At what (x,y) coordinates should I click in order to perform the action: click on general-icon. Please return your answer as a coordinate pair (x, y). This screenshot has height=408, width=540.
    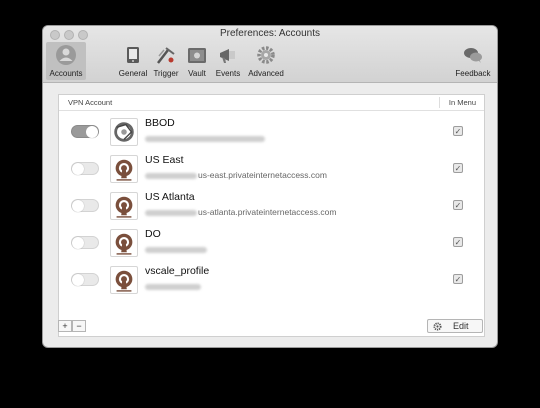
    Looking at the image, I should click on (133, 55).